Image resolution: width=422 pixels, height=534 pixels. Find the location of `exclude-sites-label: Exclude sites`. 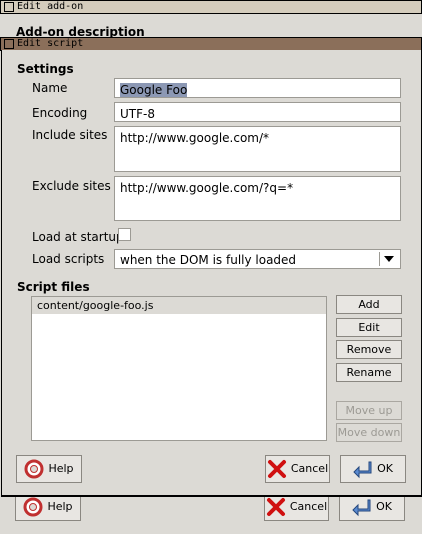

exclude-sites-label: Exclude sites is located at coordinates (71, 186).